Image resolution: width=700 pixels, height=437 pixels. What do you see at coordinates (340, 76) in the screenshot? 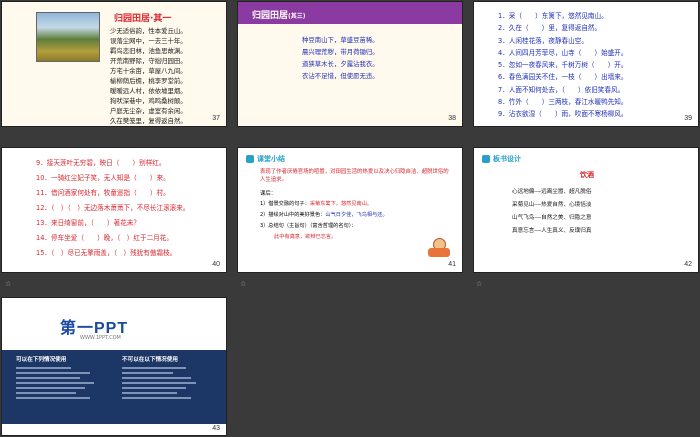
I see `poem-line: 衣沾不足惜，但使愿无违。` at bounding box center [340, 76].